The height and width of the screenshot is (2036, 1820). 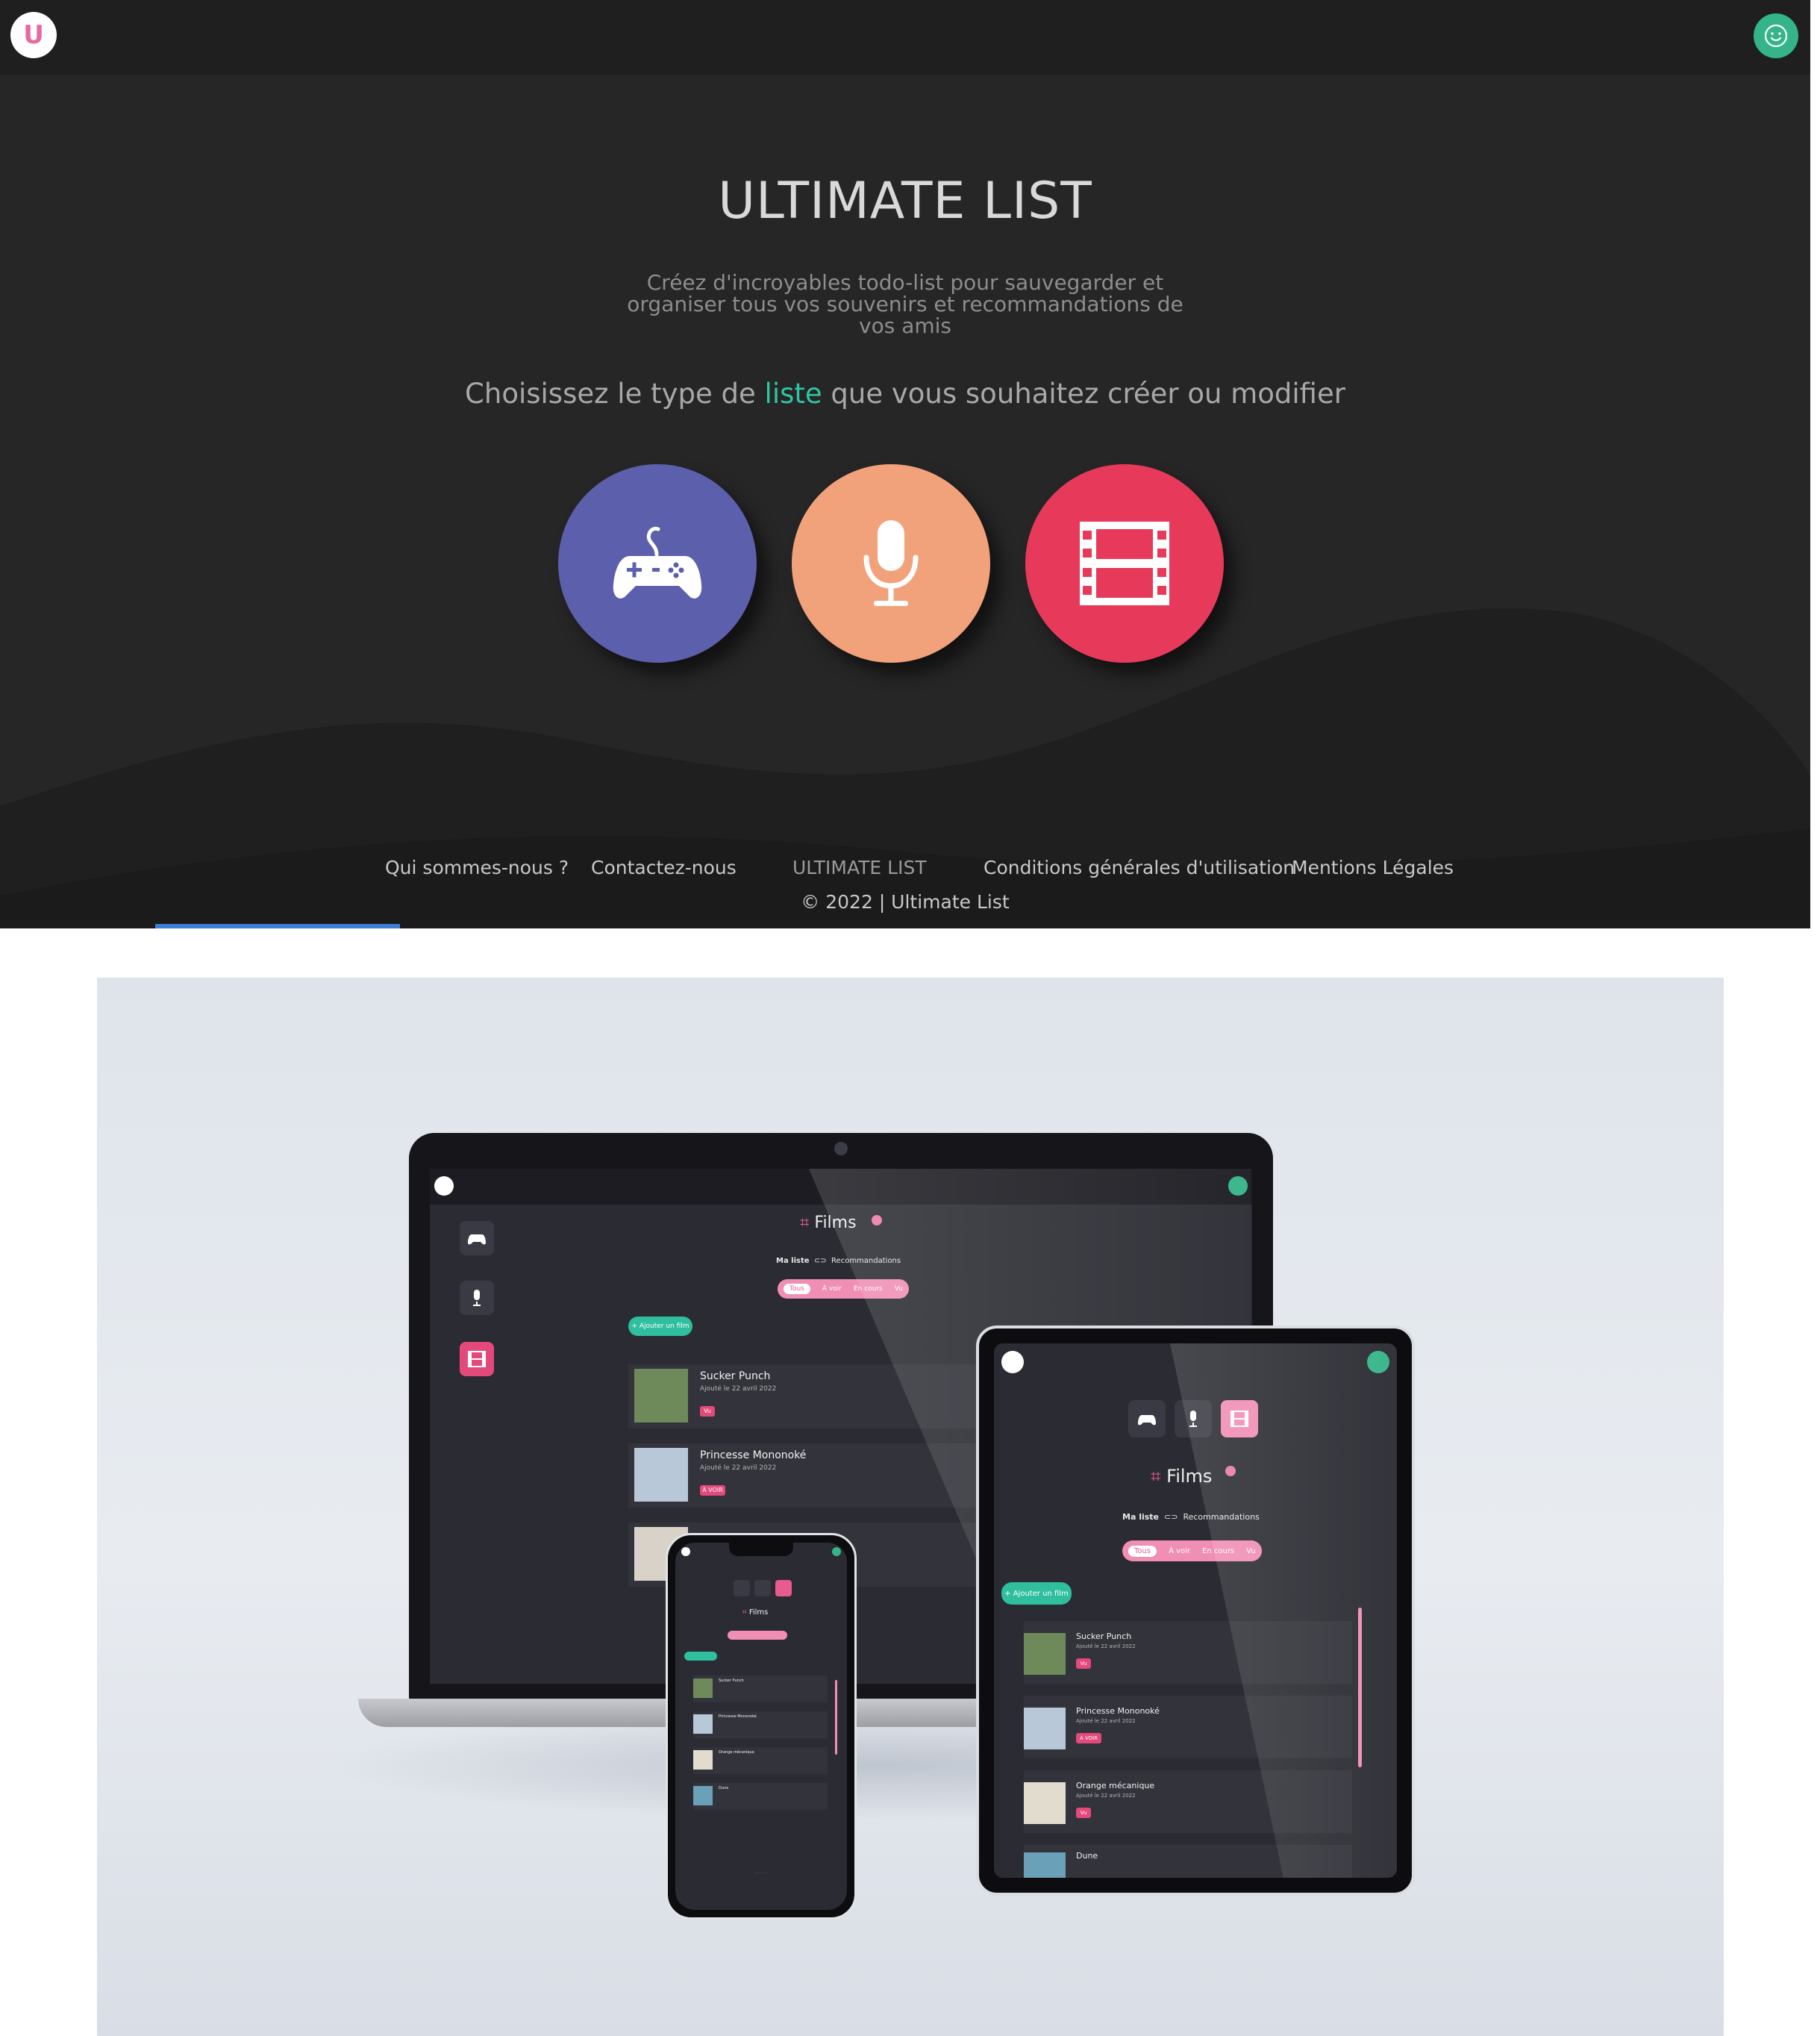 What do you see at coordinates (1104, 1636) in the screenshot?
I see `tablet-film-name: Sucker Punch` at bounding box center [1104, 1636].